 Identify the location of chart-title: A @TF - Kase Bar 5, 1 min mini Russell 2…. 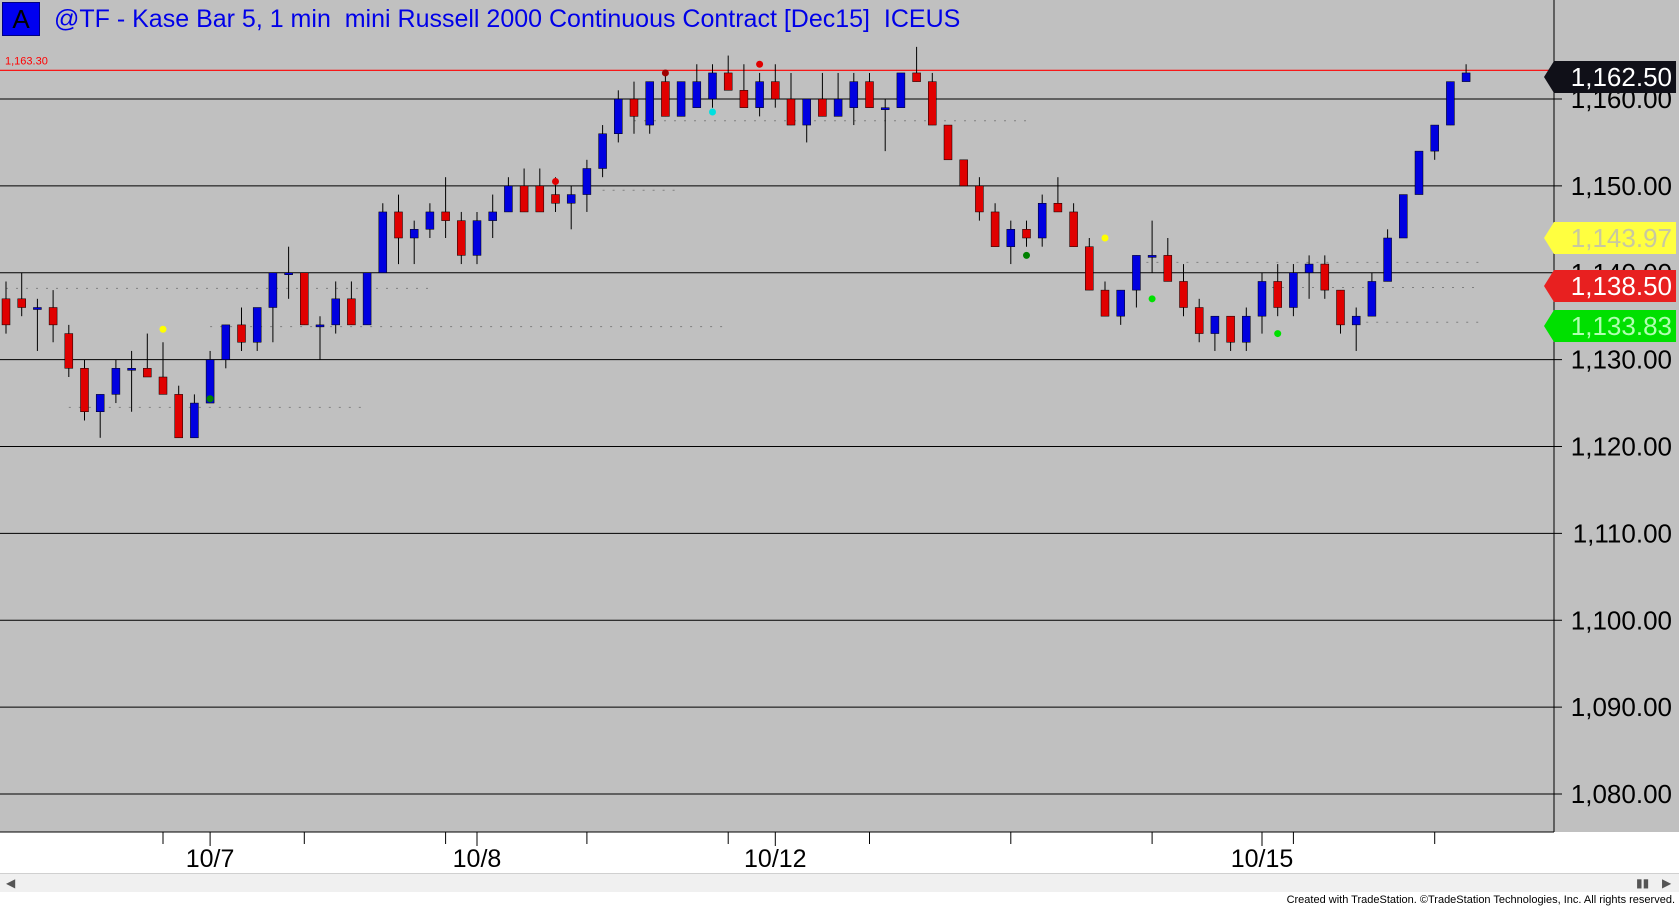
(481, 19).